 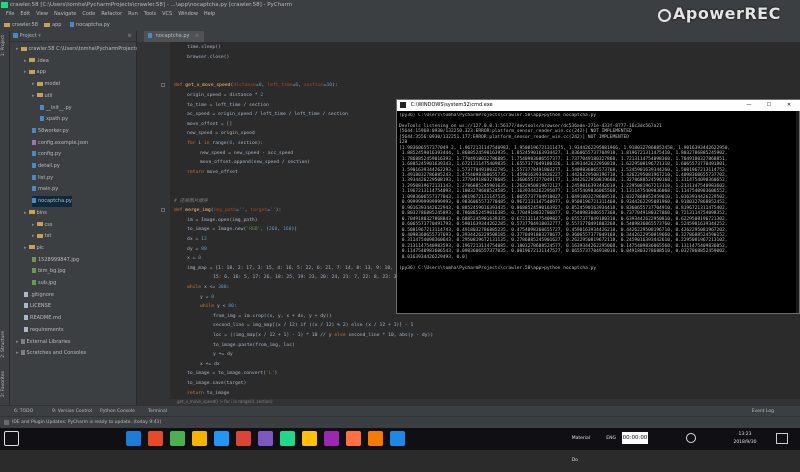 I want to click on breadcrumb-root: crawler.58, so click(x=21, y=25).